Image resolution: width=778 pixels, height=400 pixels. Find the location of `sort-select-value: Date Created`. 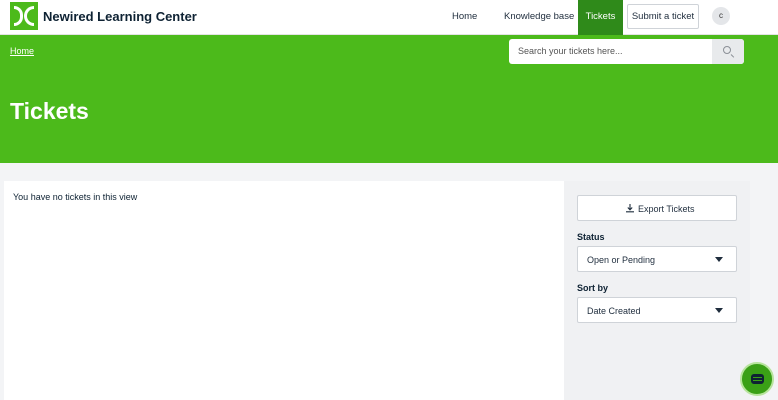

sort-select-value: Date Created is located at coordinates (614, 311).